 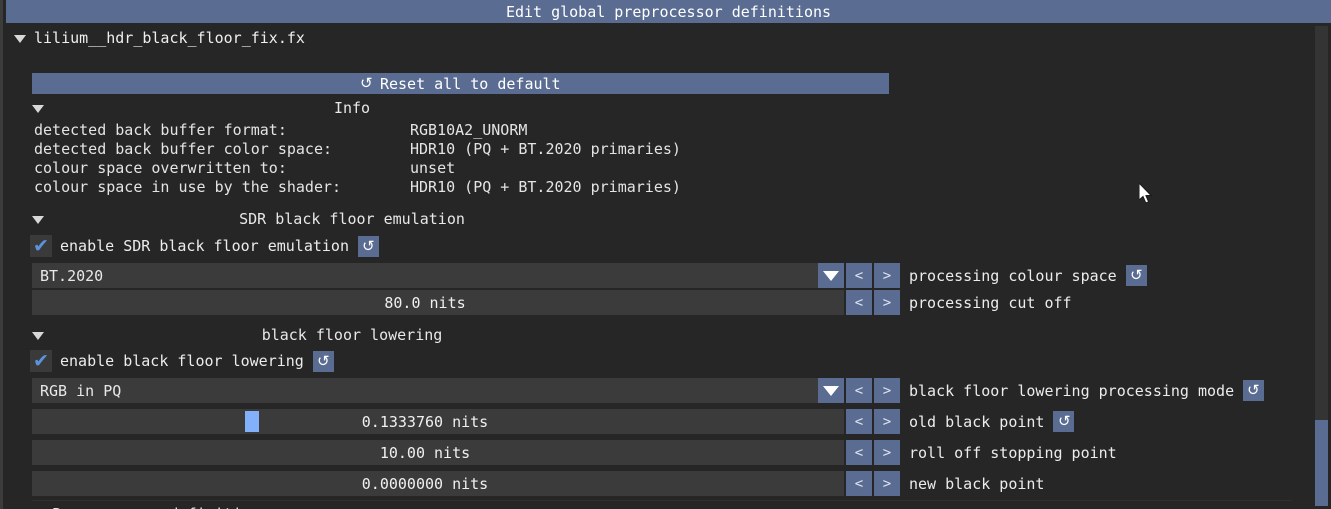 I want to click on section-header-black-floor-lowering: black floor lowering, so click(x=662, y=335).